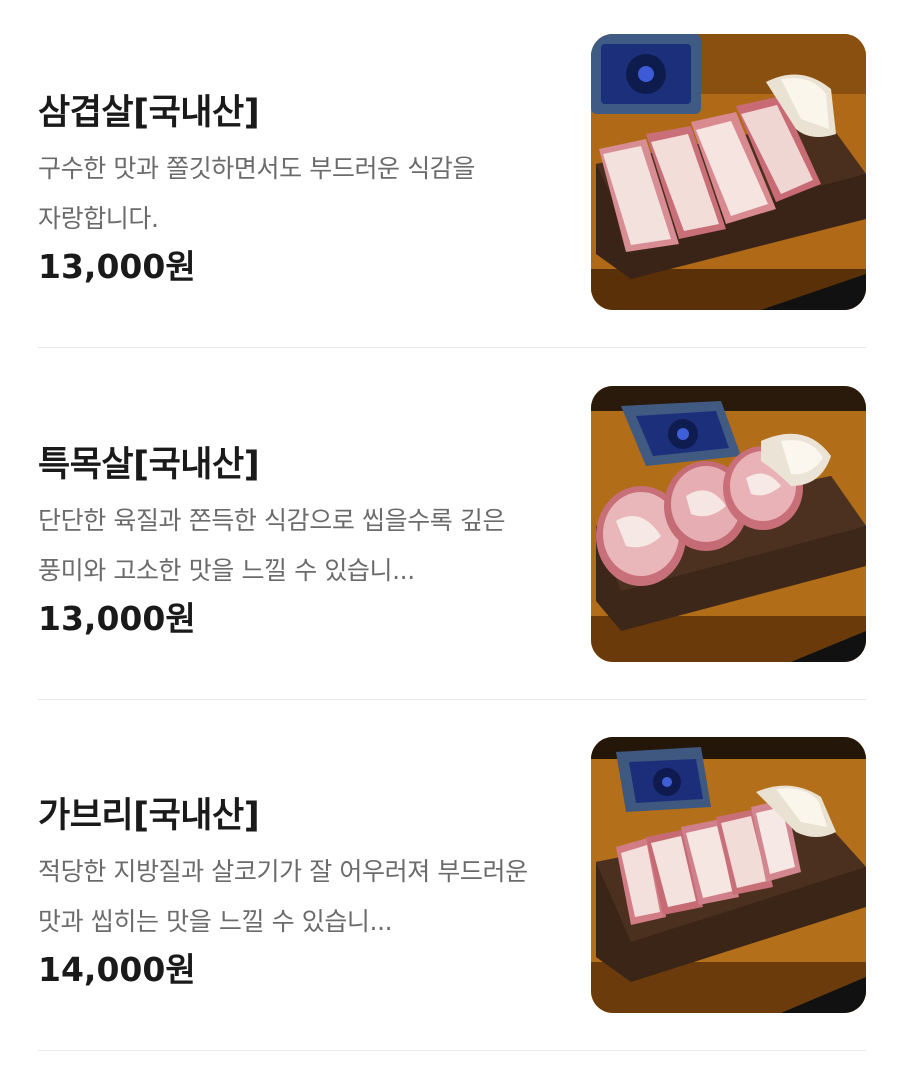  Describe the element at coordinates (256, 193) in the screenshot. I see `menu-item-description: 구수한 맛과 쫄깃하면서도 부드러운 식감을 자랑합니다.` at that location.